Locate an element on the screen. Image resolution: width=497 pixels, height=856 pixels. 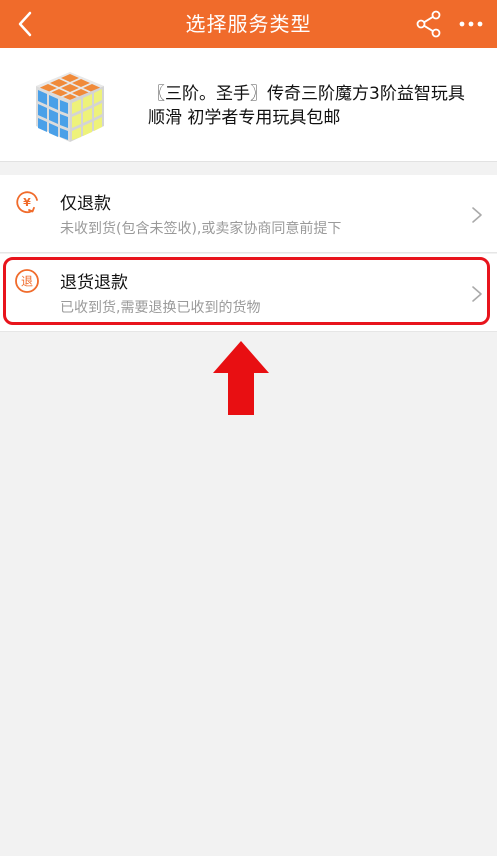
up-arrow-icon is located at coordinates (241, 378).